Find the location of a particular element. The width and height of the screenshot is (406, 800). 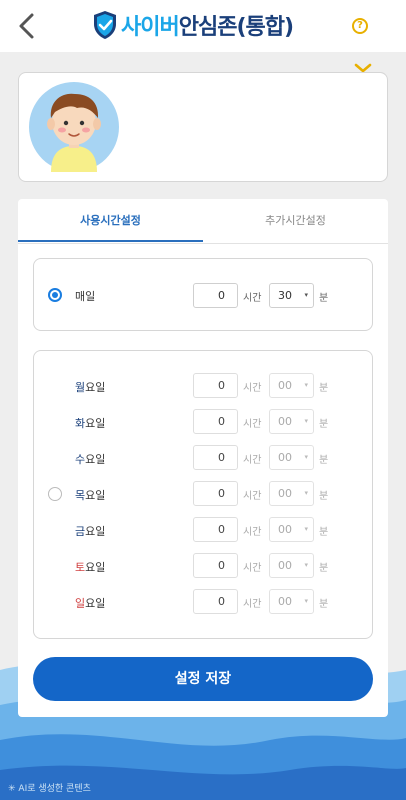

day-label-sunday: 일요일 is located at coordinates (90, 603).